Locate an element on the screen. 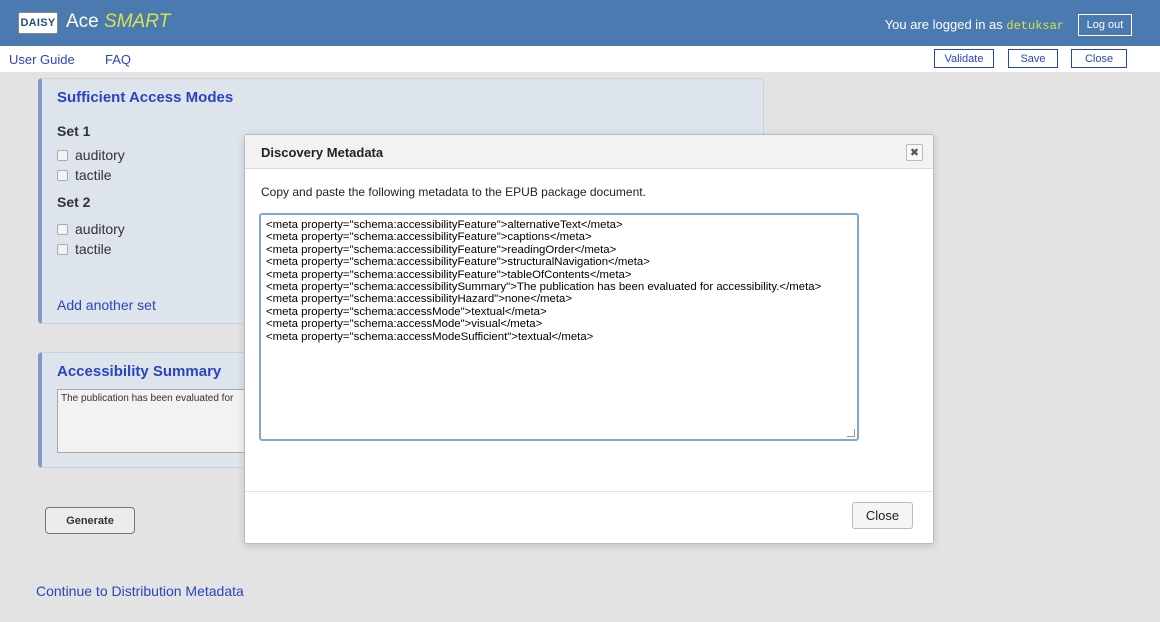  login-label: You are logged in as is located at coordinates (943, 24).